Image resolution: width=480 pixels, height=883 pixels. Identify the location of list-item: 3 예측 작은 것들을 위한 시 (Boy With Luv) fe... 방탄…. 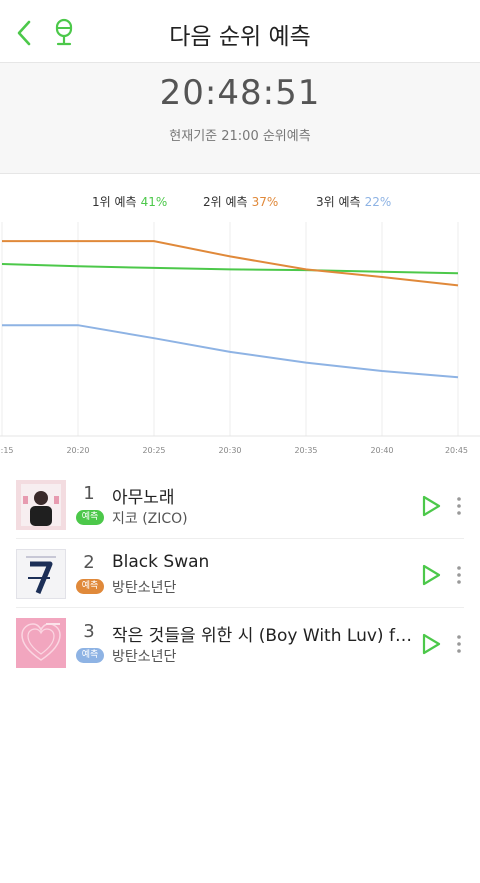
(240, 642).